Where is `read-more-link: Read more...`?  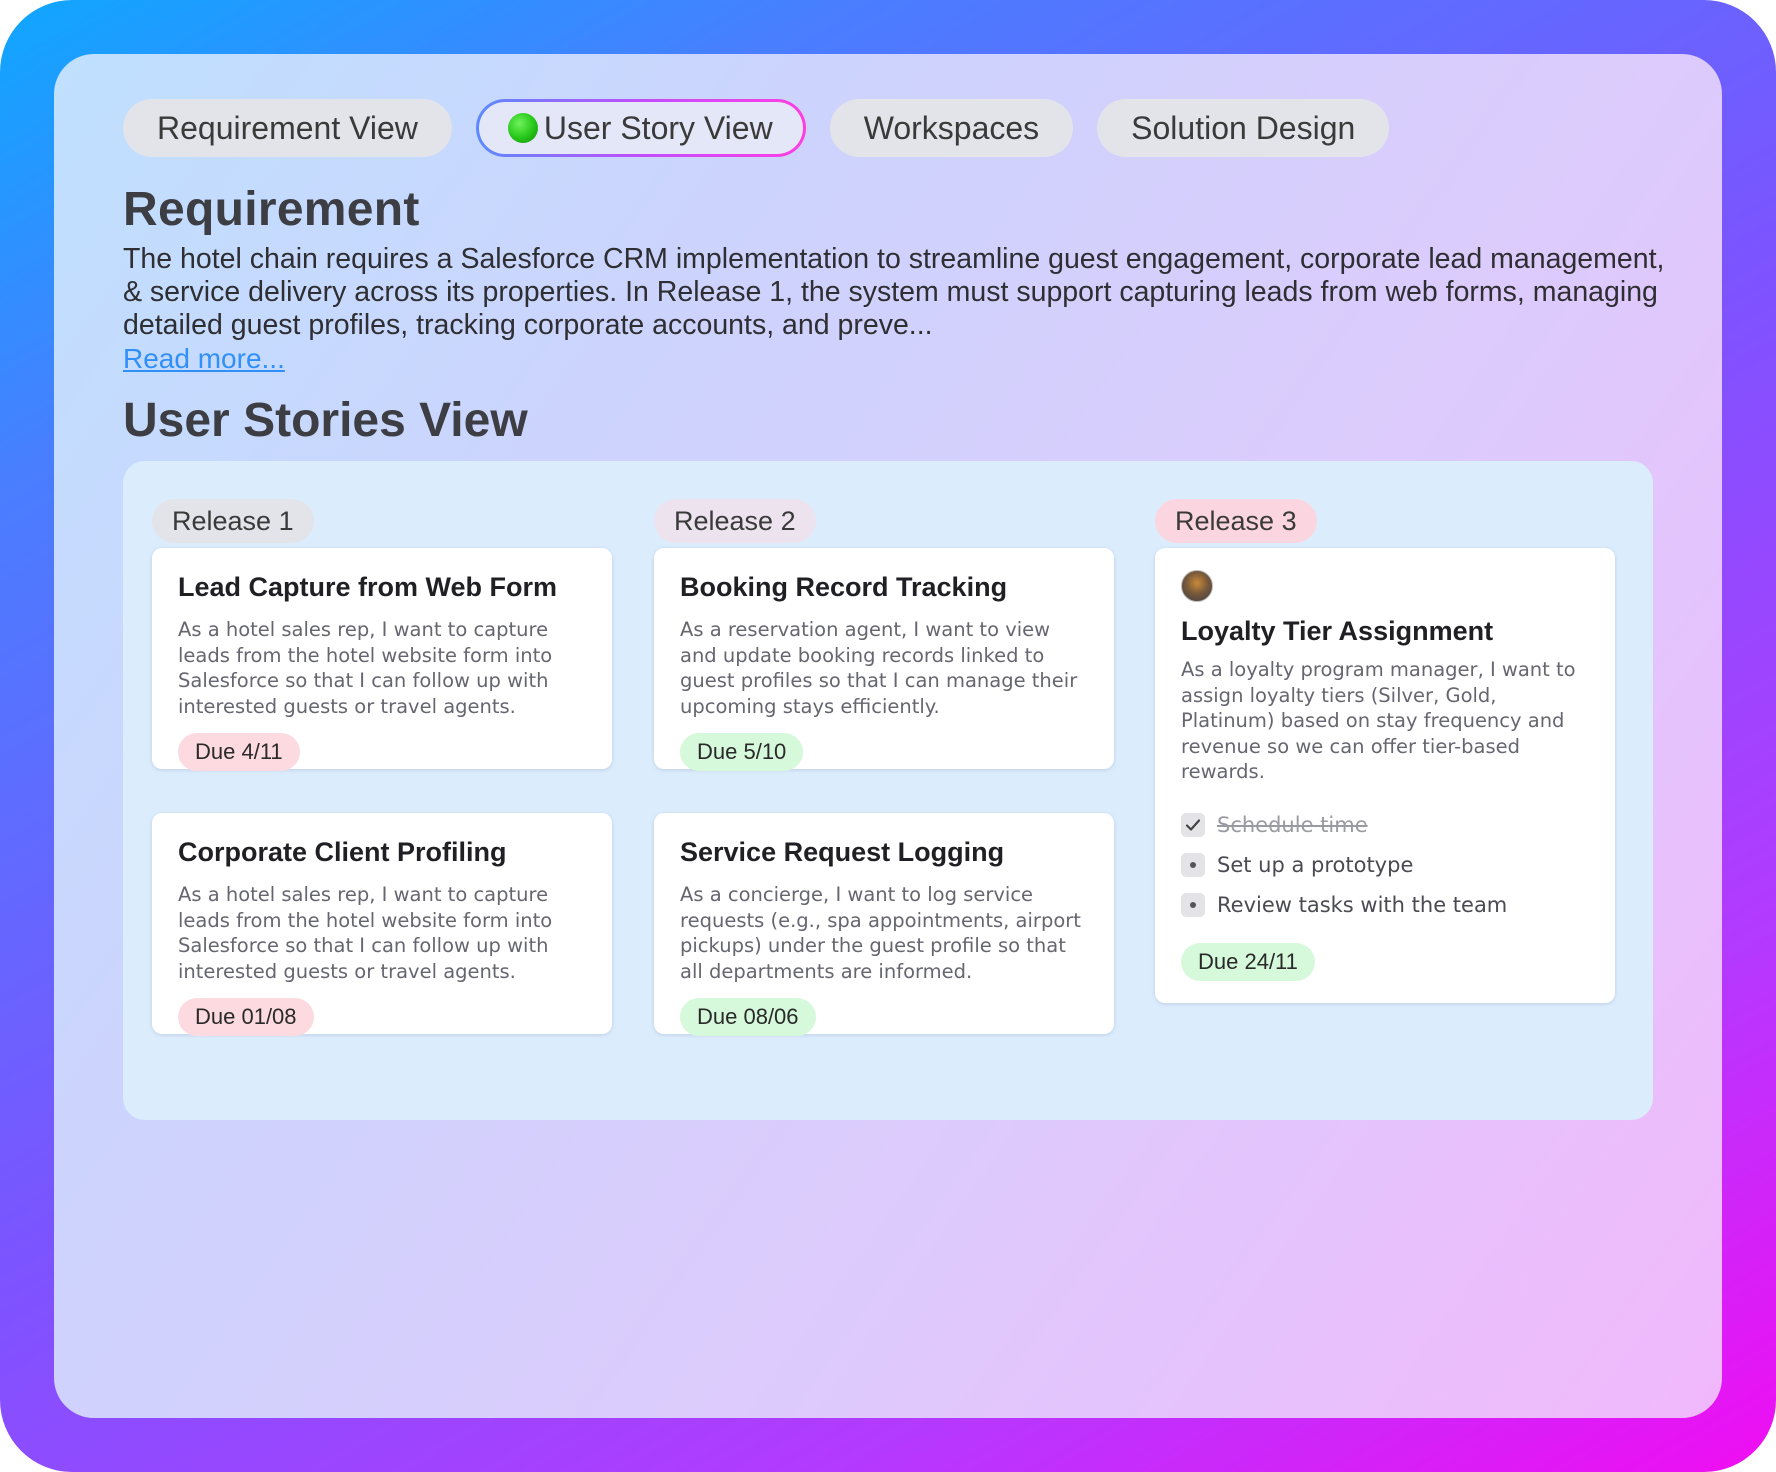
read-more-link: Read more... is located at coordinates (204, 359).